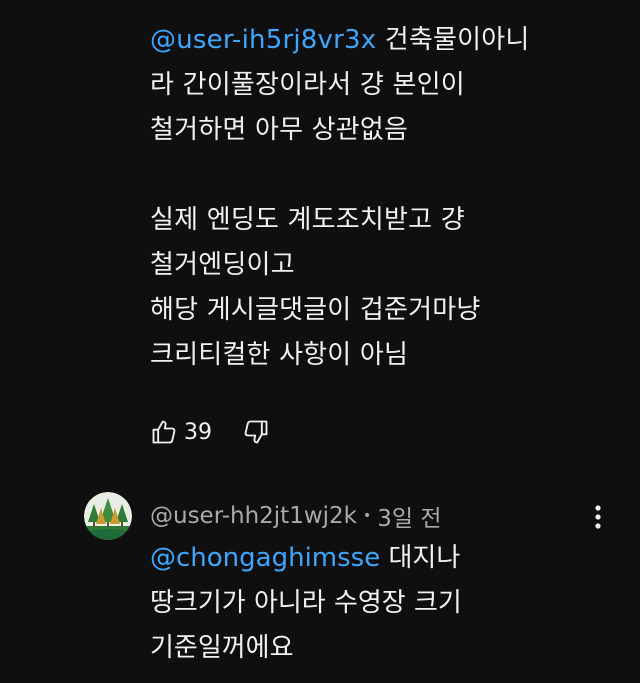 The image size is (640, 683). Describe the element at coordinates (315, 310) in the screenshot. I see `comment-line-7: 해당 게시글댓글이 겁준거마냥` at that location.